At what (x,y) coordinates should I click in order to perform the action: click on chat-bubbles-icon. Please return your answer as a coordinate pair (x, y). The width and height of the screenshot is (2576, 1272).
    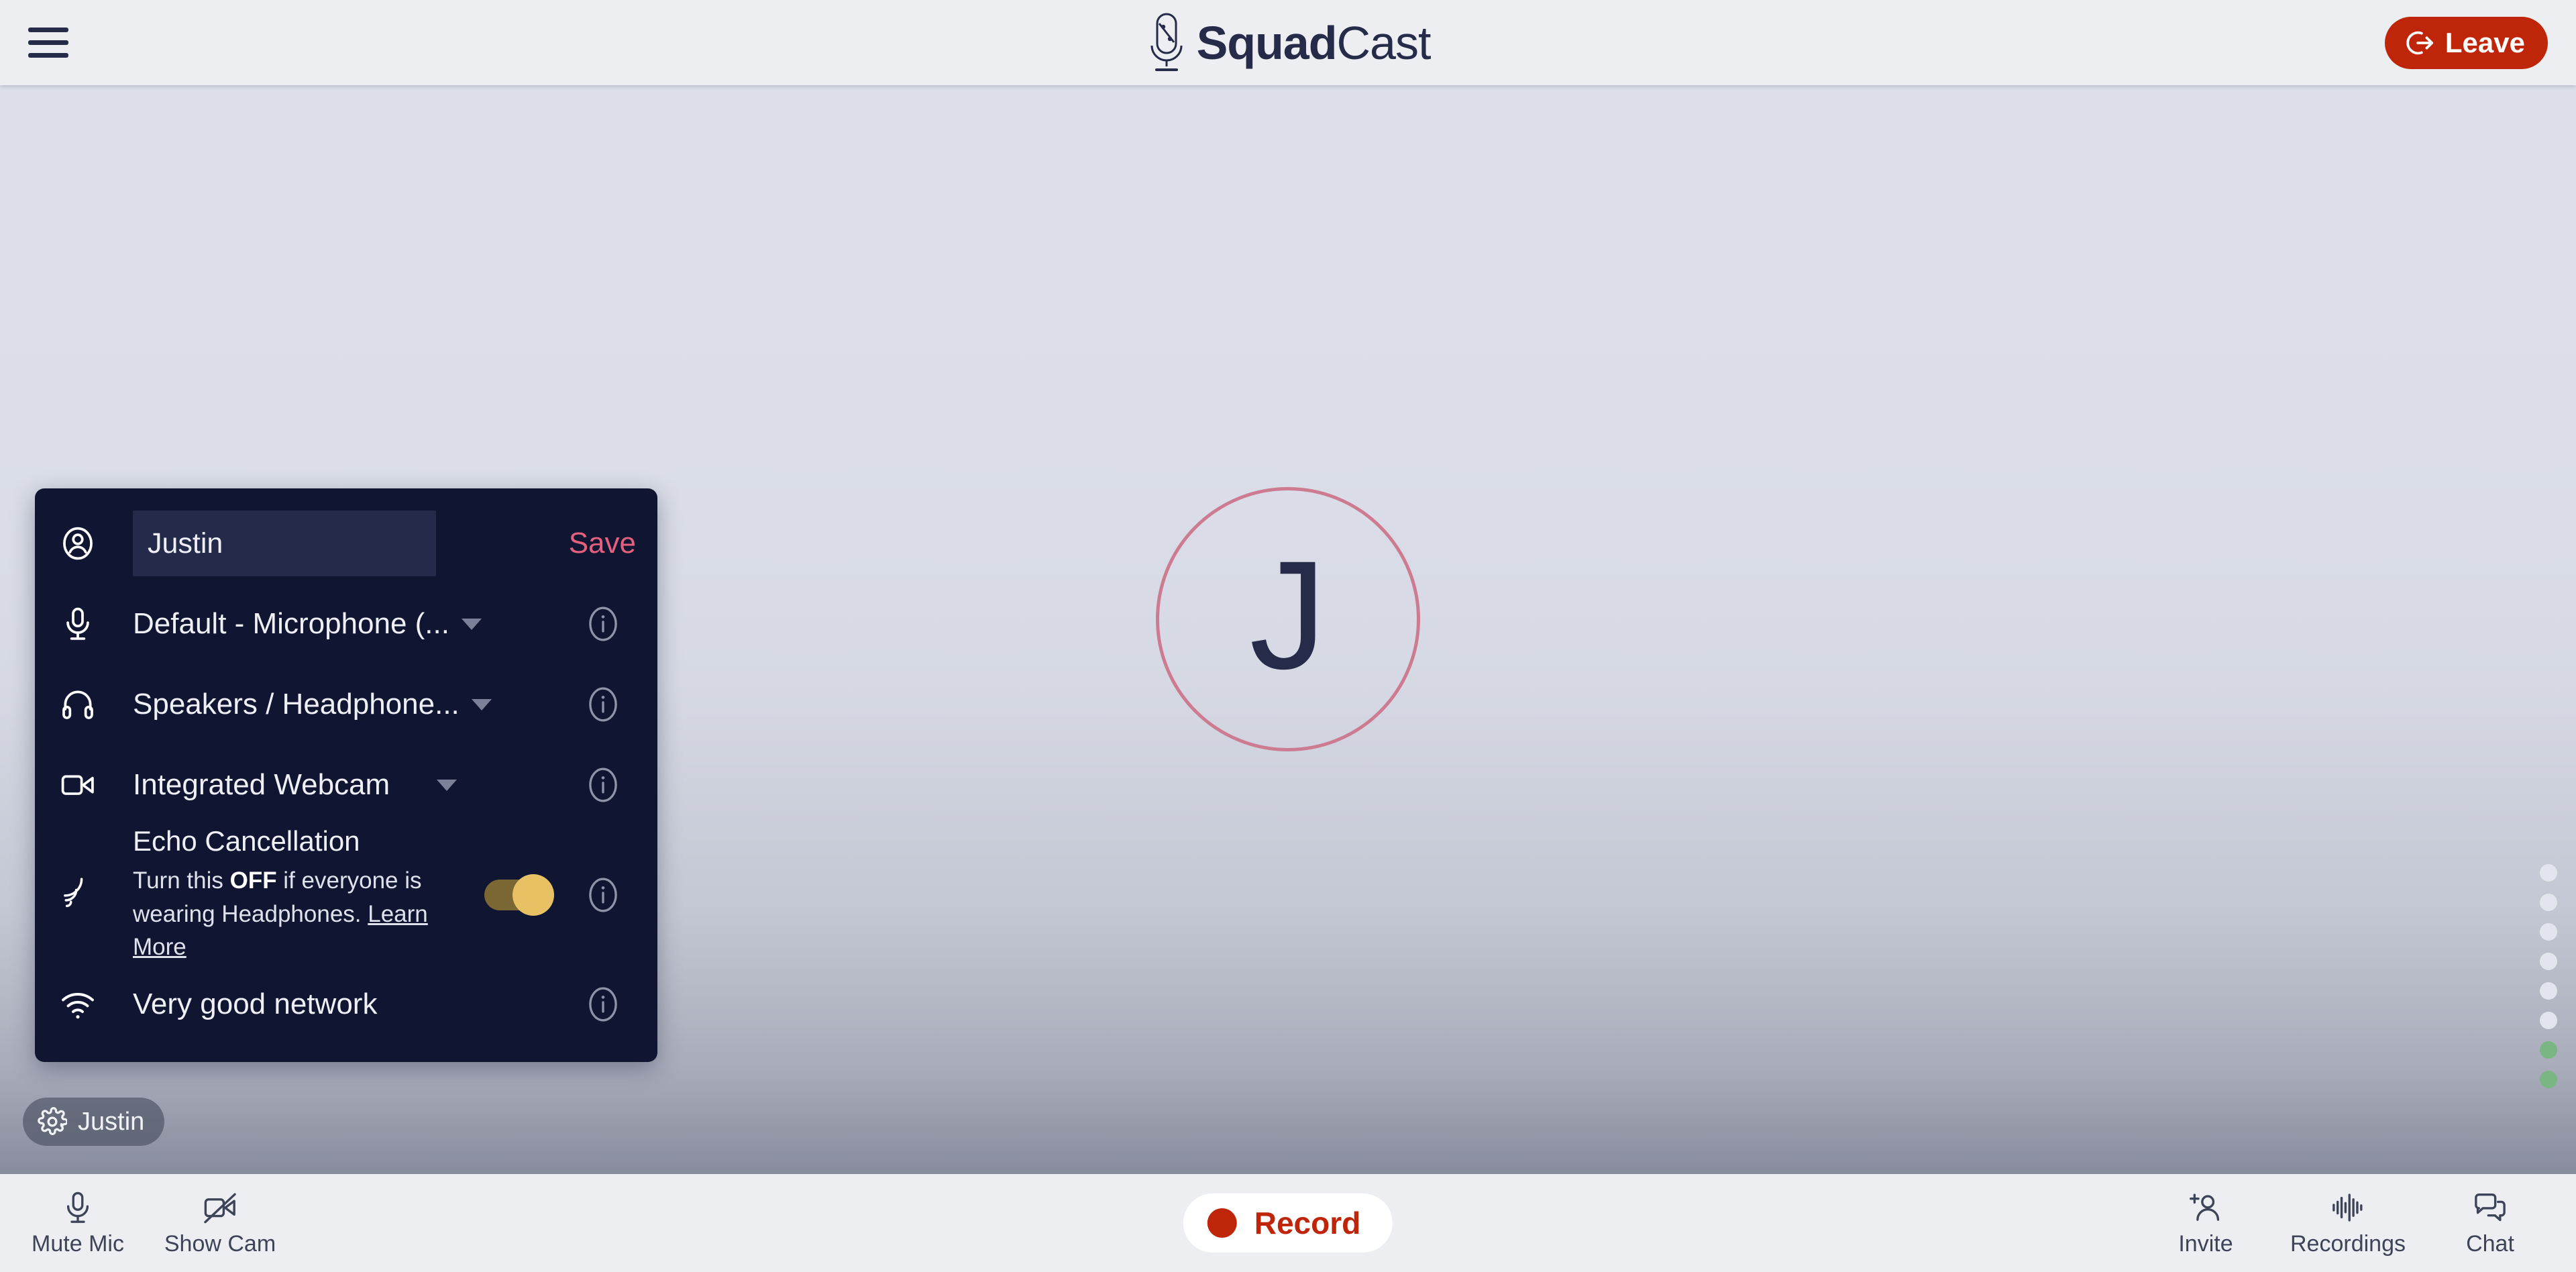
    Looking at the image, I should click on (2490, 1207).